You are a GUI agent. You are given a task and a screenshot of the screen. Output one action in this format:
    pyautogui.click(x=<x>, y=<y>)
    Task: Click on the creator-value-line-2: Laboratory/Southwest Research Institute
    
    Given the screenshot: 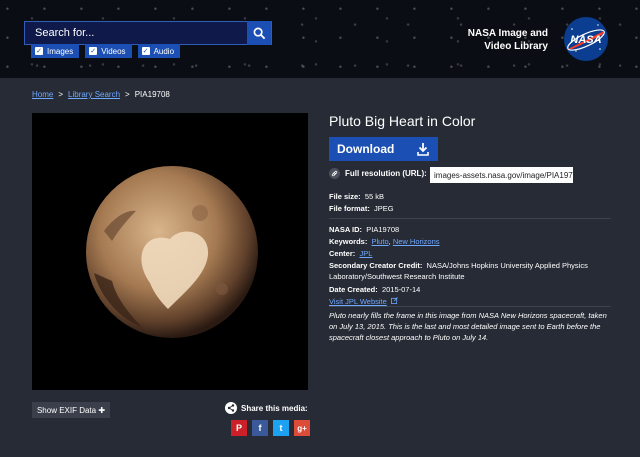 What is the action you would take?
    pyautogui.click(x=397, y=276)
    